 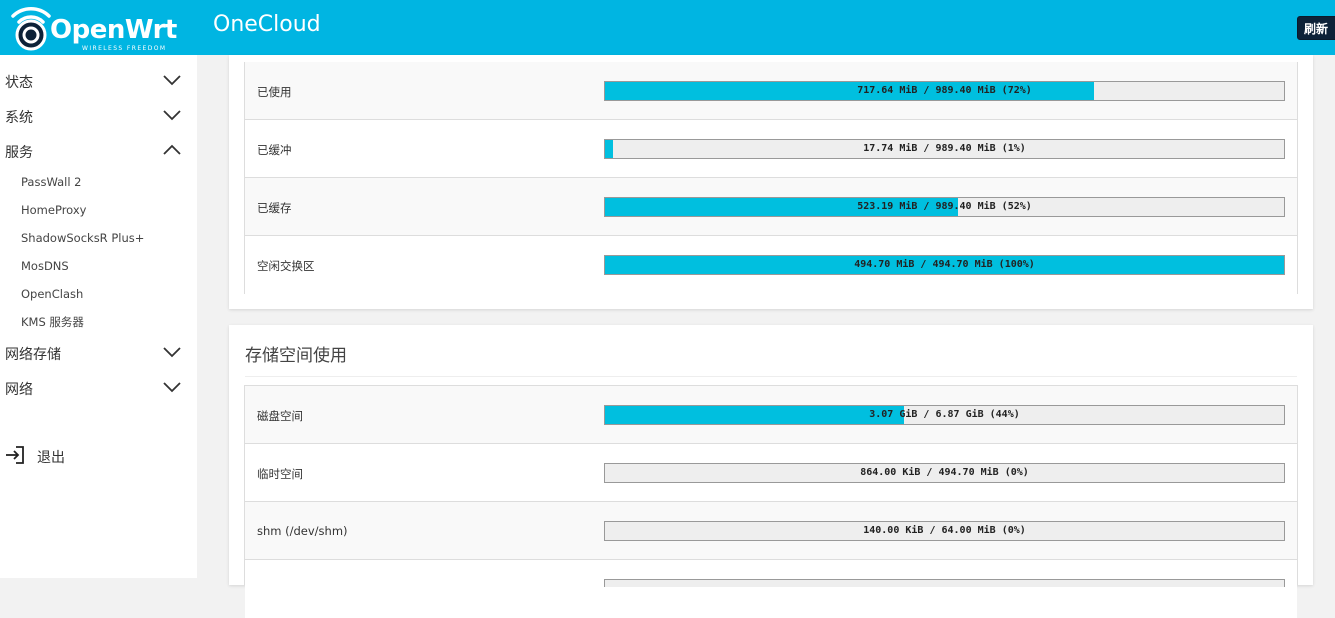 I want to click on progress-bar: 3.07 GiB / 6.87 GiB (44%), so click(x=944, y=415).